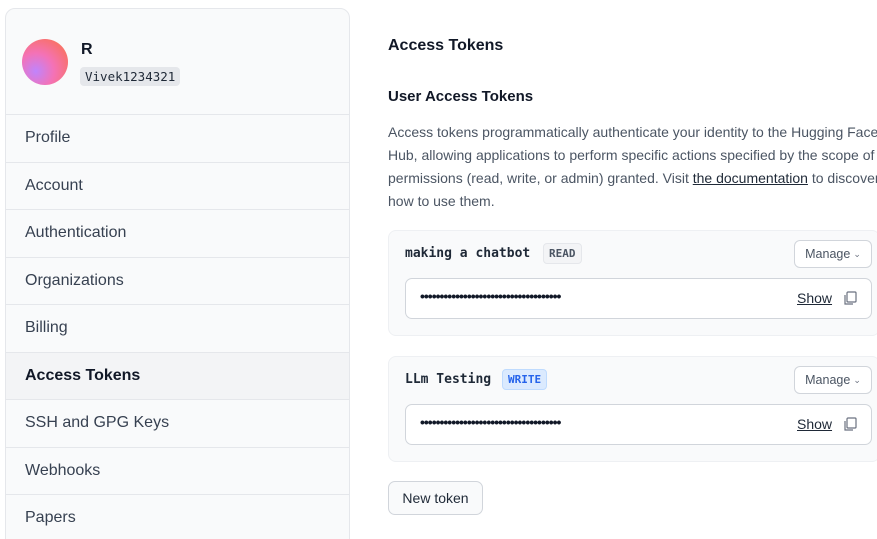 The image size is (877, 539). I want to click on section-title: User Access Tokens, so click(461, 96).